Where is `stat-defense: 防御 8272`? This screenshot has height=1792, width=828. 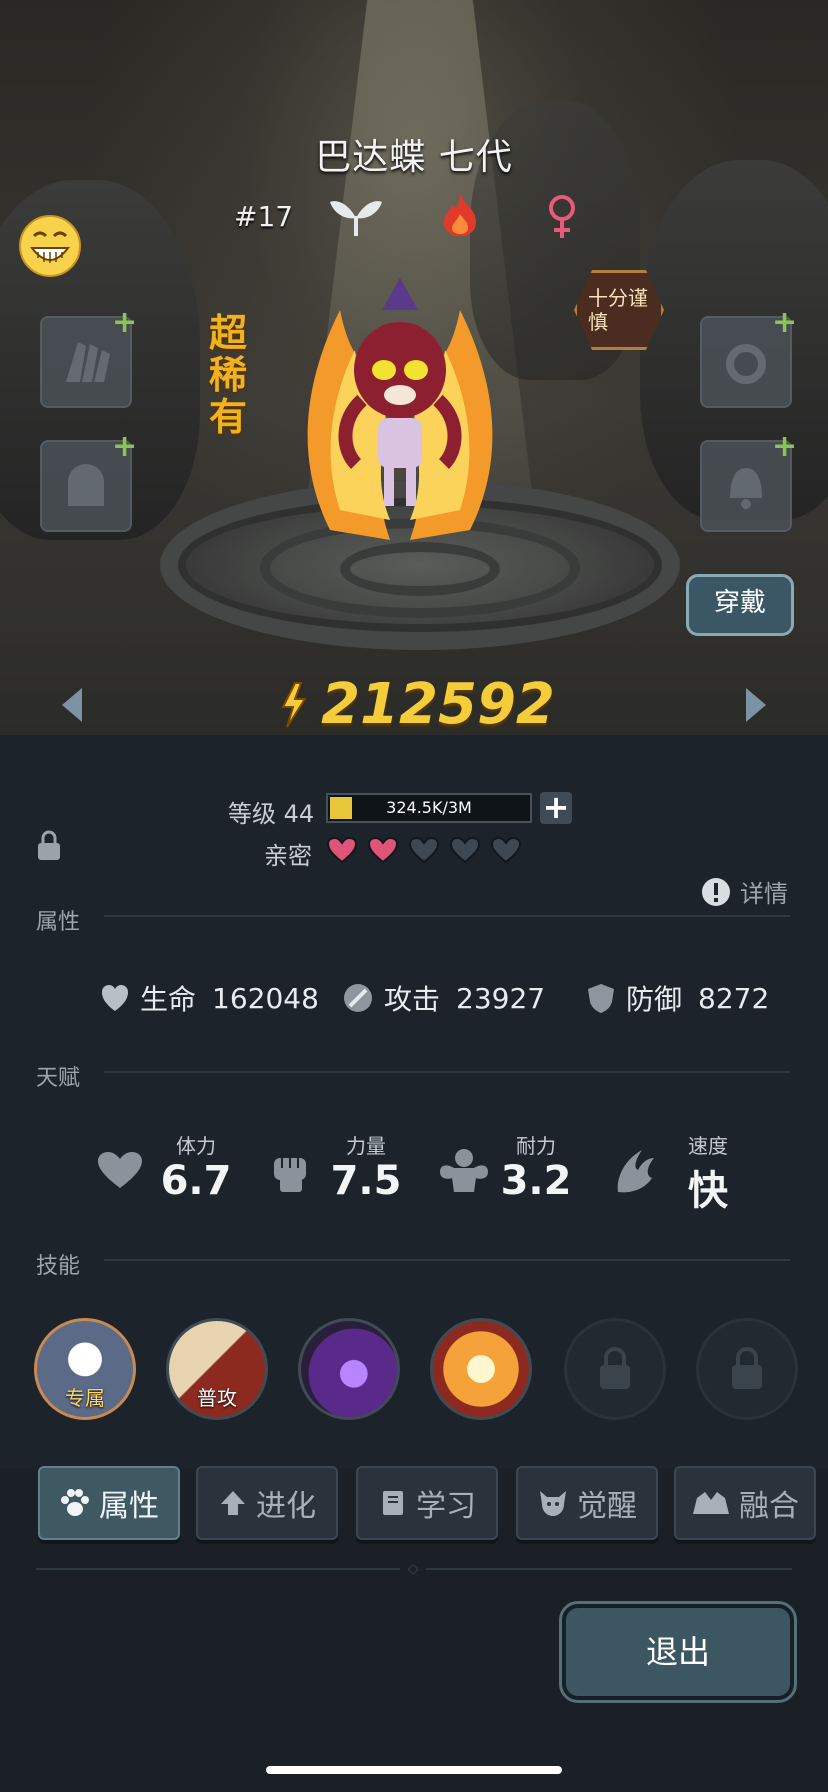 stat-defense: 防御 8272 is located at coordinates (677, 998).